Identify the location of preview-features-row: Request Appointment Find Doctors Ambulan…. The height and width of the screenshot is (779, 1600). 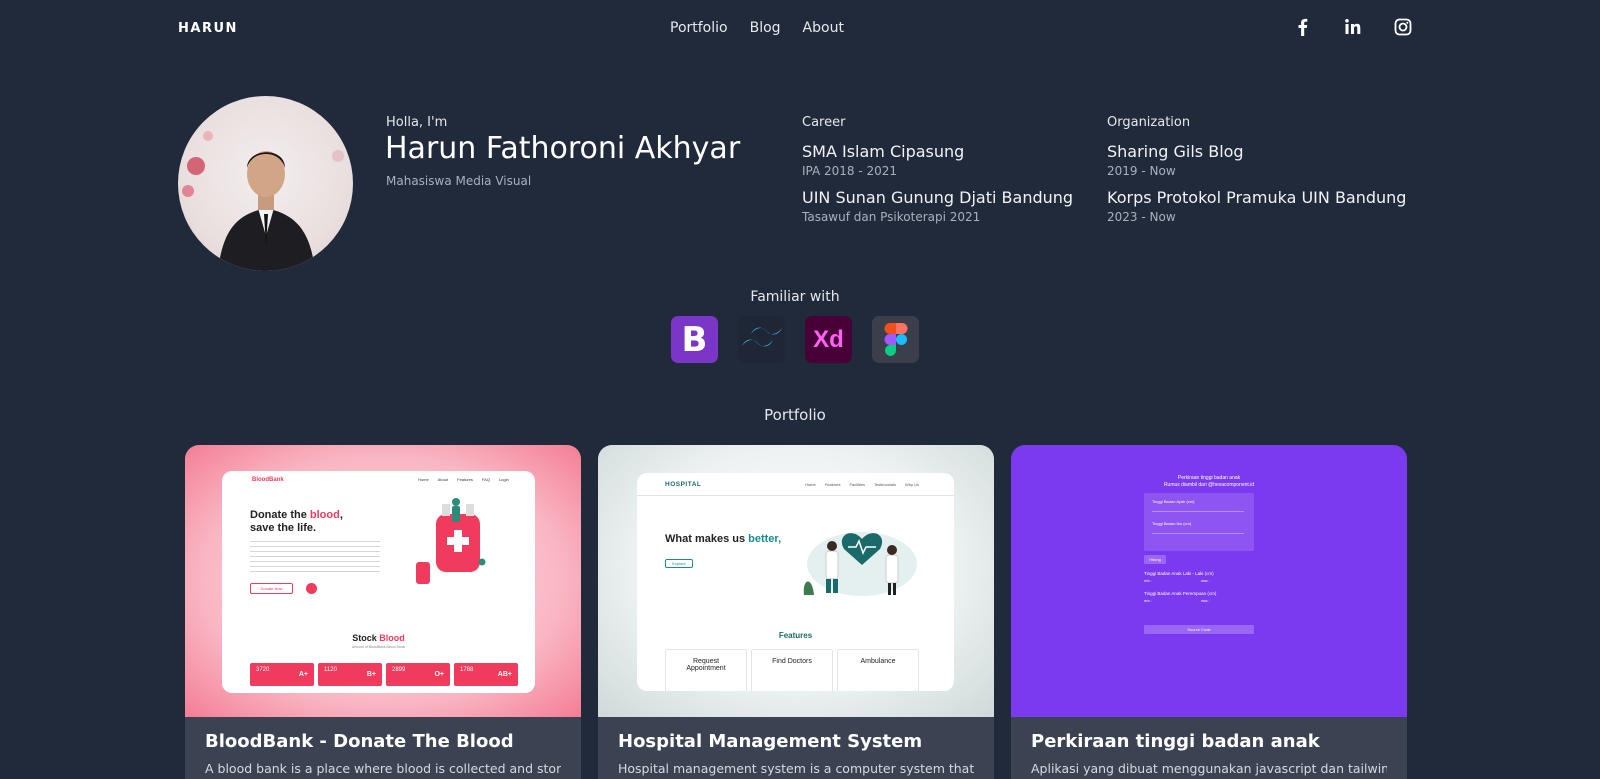
(792, 670).